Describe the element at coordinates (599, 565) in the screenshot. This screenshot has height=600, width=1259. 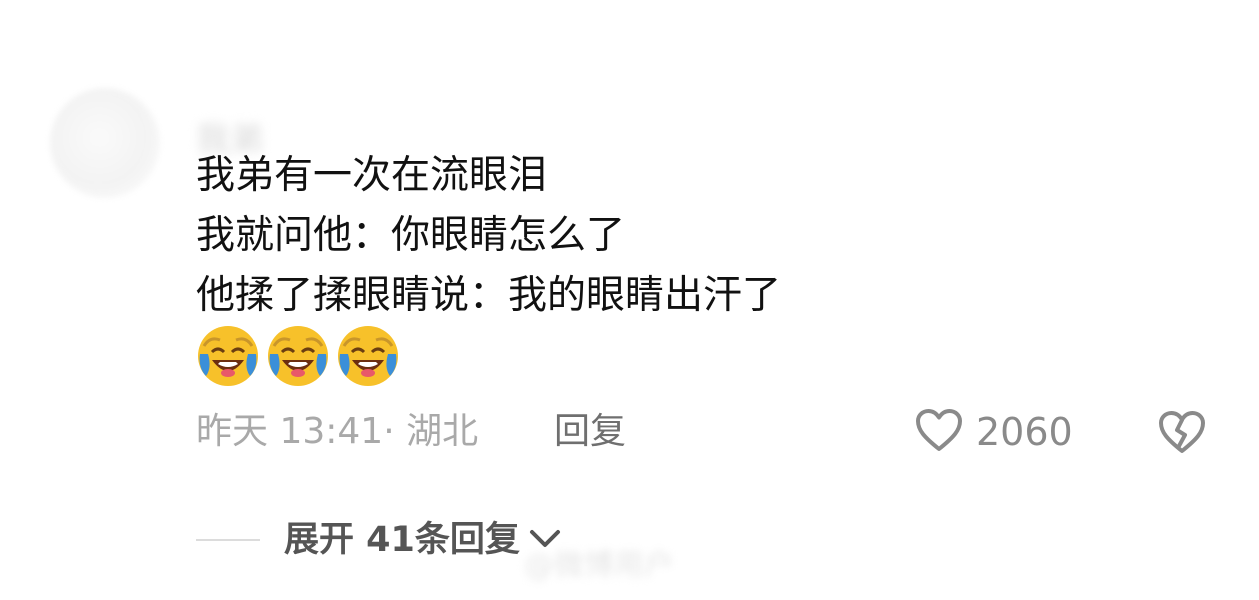
I see `watermark: @微博用户` at that location.